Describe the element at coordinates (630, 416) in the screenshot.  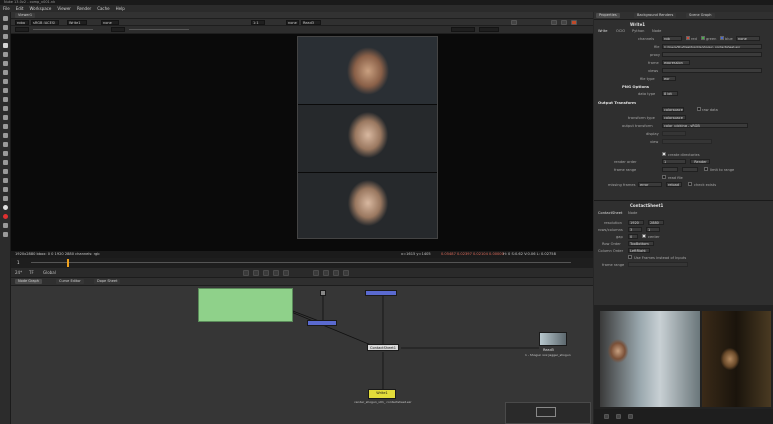
I see `eraser-icon` at that location.